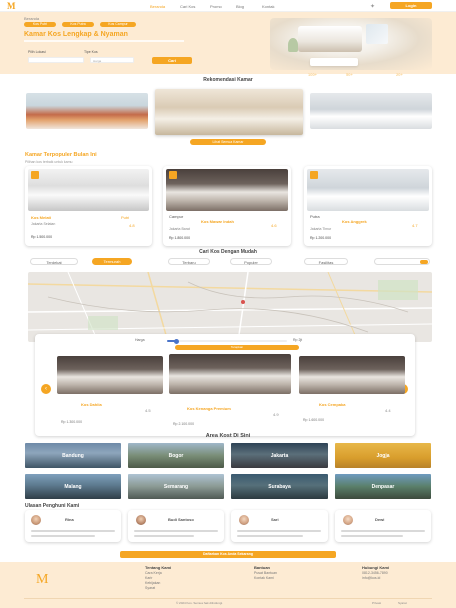  Describe the element at coordinates (383, 455) in the screenshot. I see `area-tile: Jogja` at that location.